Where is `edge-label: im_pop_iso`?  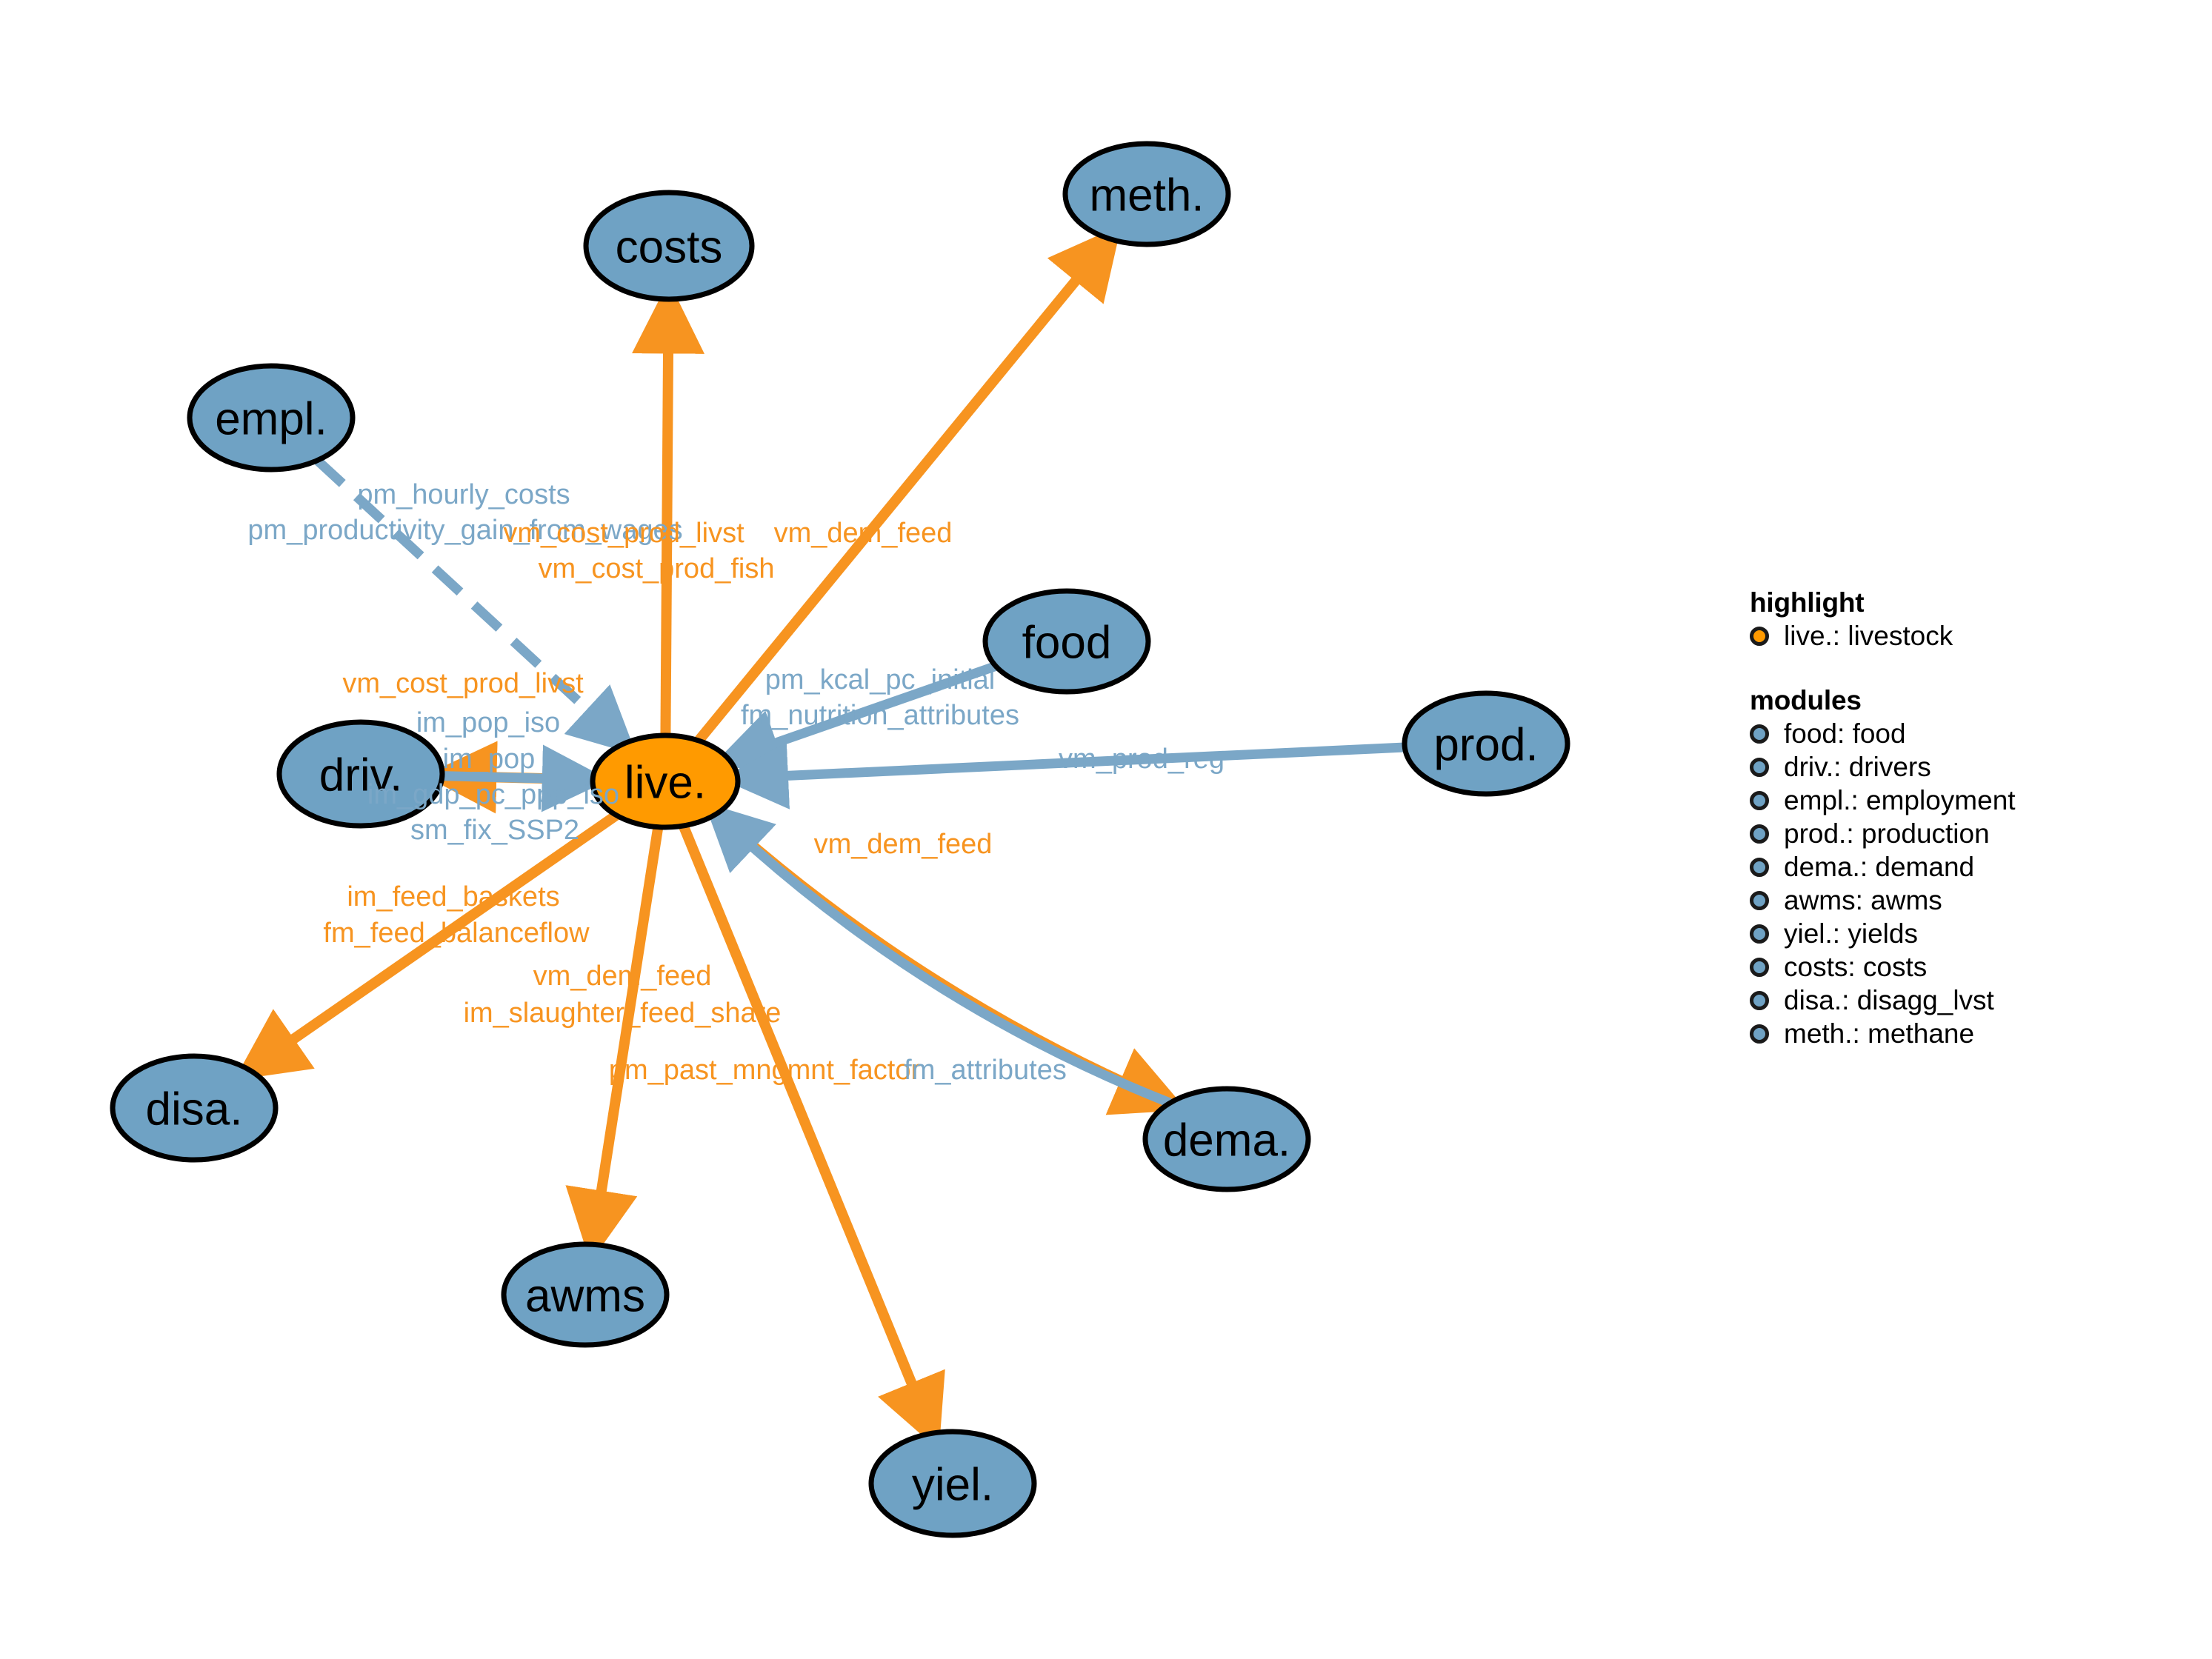
edge-label: im_pop_iso is located at coordinates (488, 722).